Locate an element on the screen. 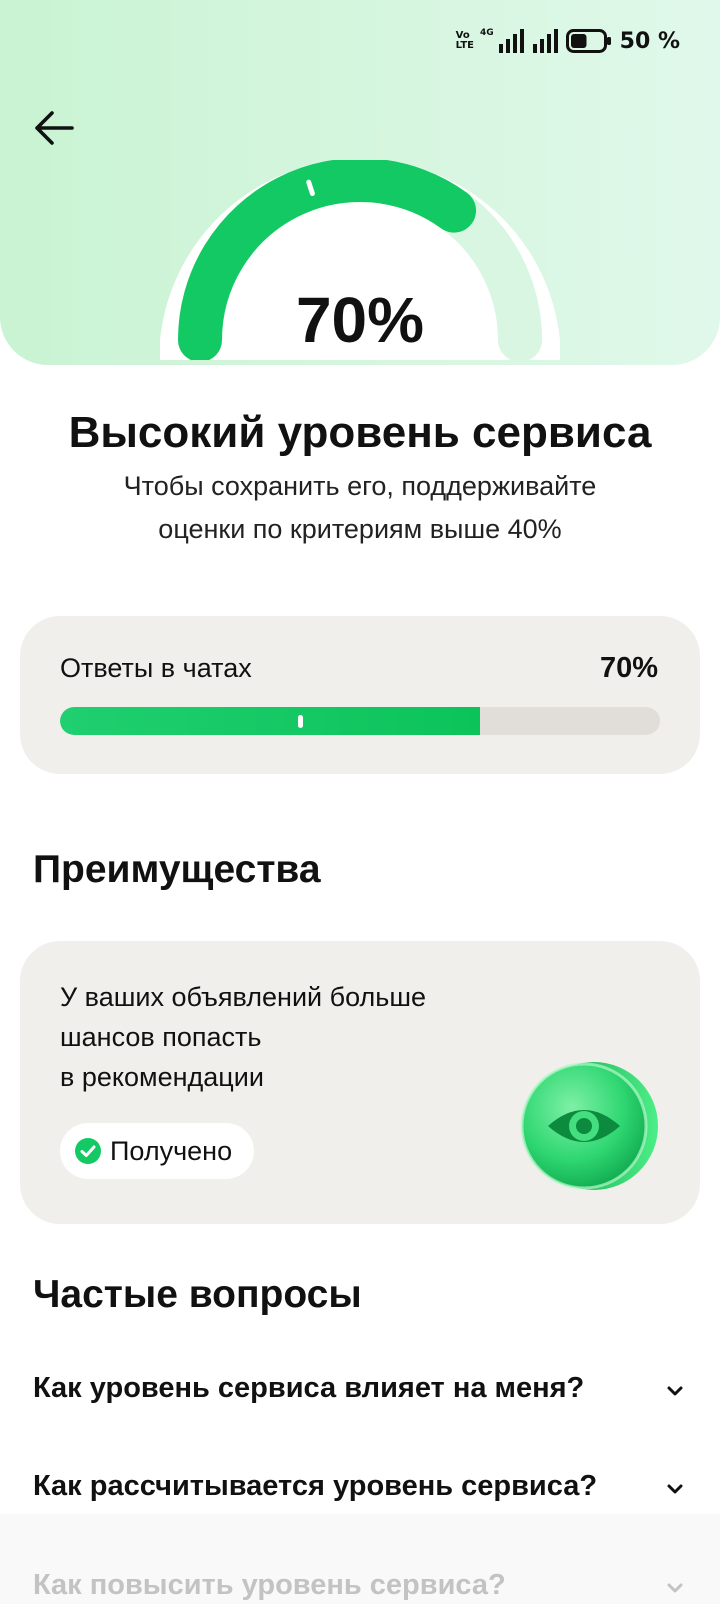 The image size is (720, 1604). criterion-label: Ответы в чатах is located at coordinates (156, 668).